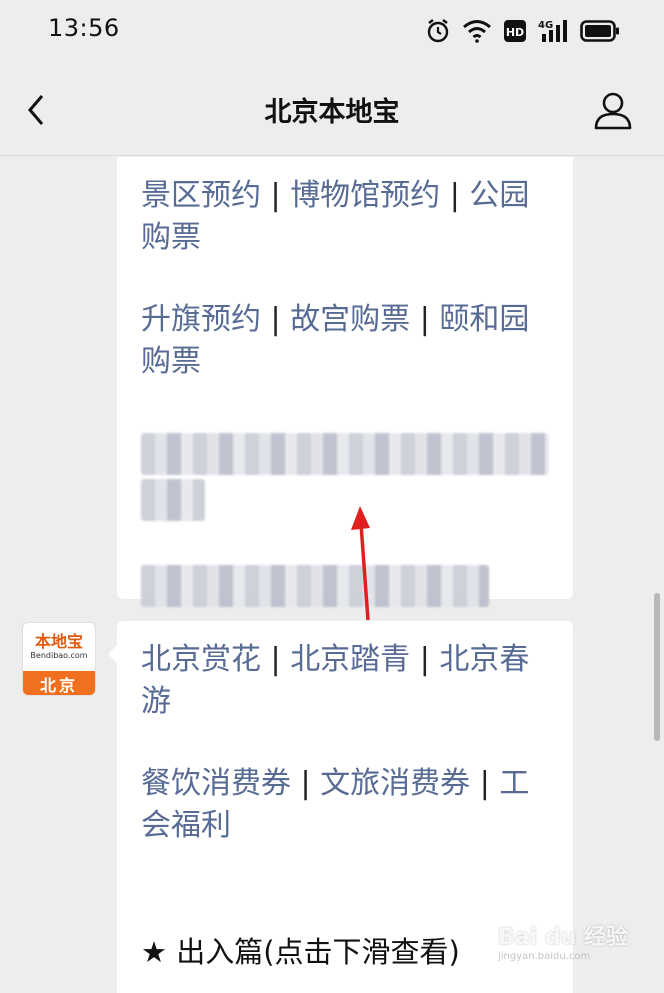 The image size is (664, 993). Describe the element at coordinates (201, 319) in the screenshot. I see `link-flag-raising-reservation: 升旗预约` at that location.